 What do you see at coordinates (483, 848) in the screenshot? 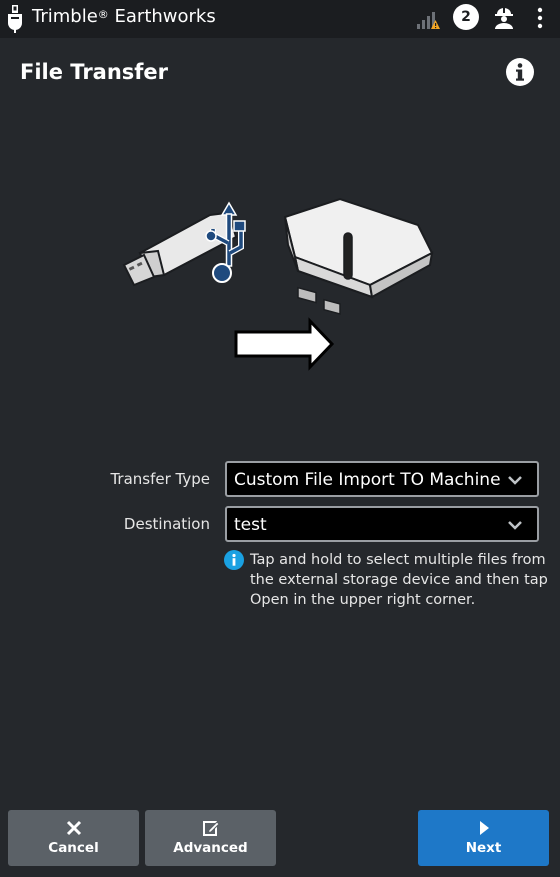
I see `next-label: Next` at bounding box center [483, 848].